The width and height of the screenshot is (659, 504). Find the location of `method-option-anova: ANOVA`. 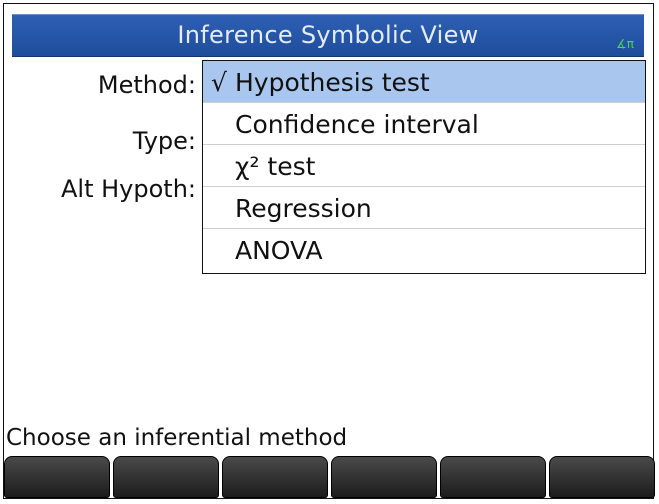

method-option-anova: ANOVA is located at coordinates (424, 250).